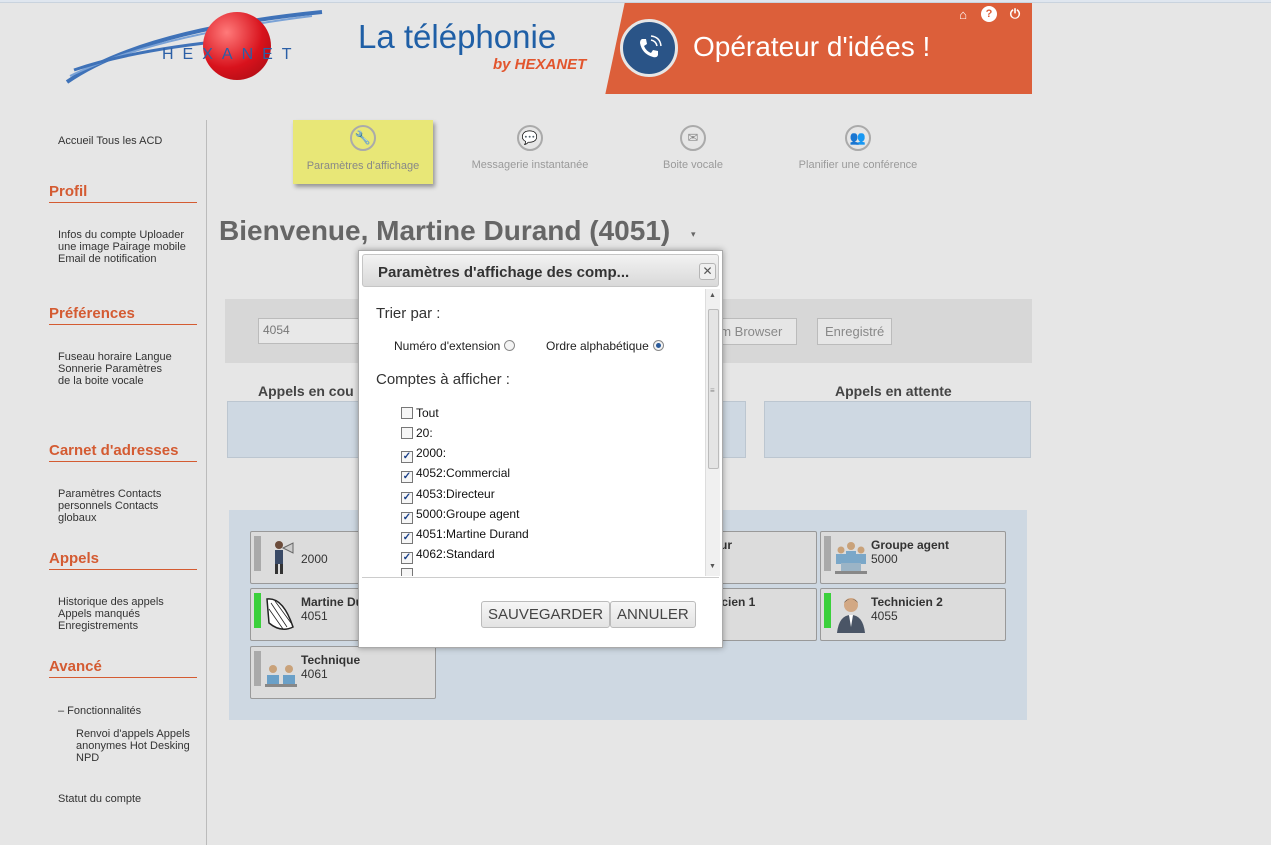 The width and height of the screenshot is (1271, 845). What do you see at coordinates (75, 141) in the screenshot?
I see `sidebar-item-accueil: Accueil` at bounding box center [75, 141].